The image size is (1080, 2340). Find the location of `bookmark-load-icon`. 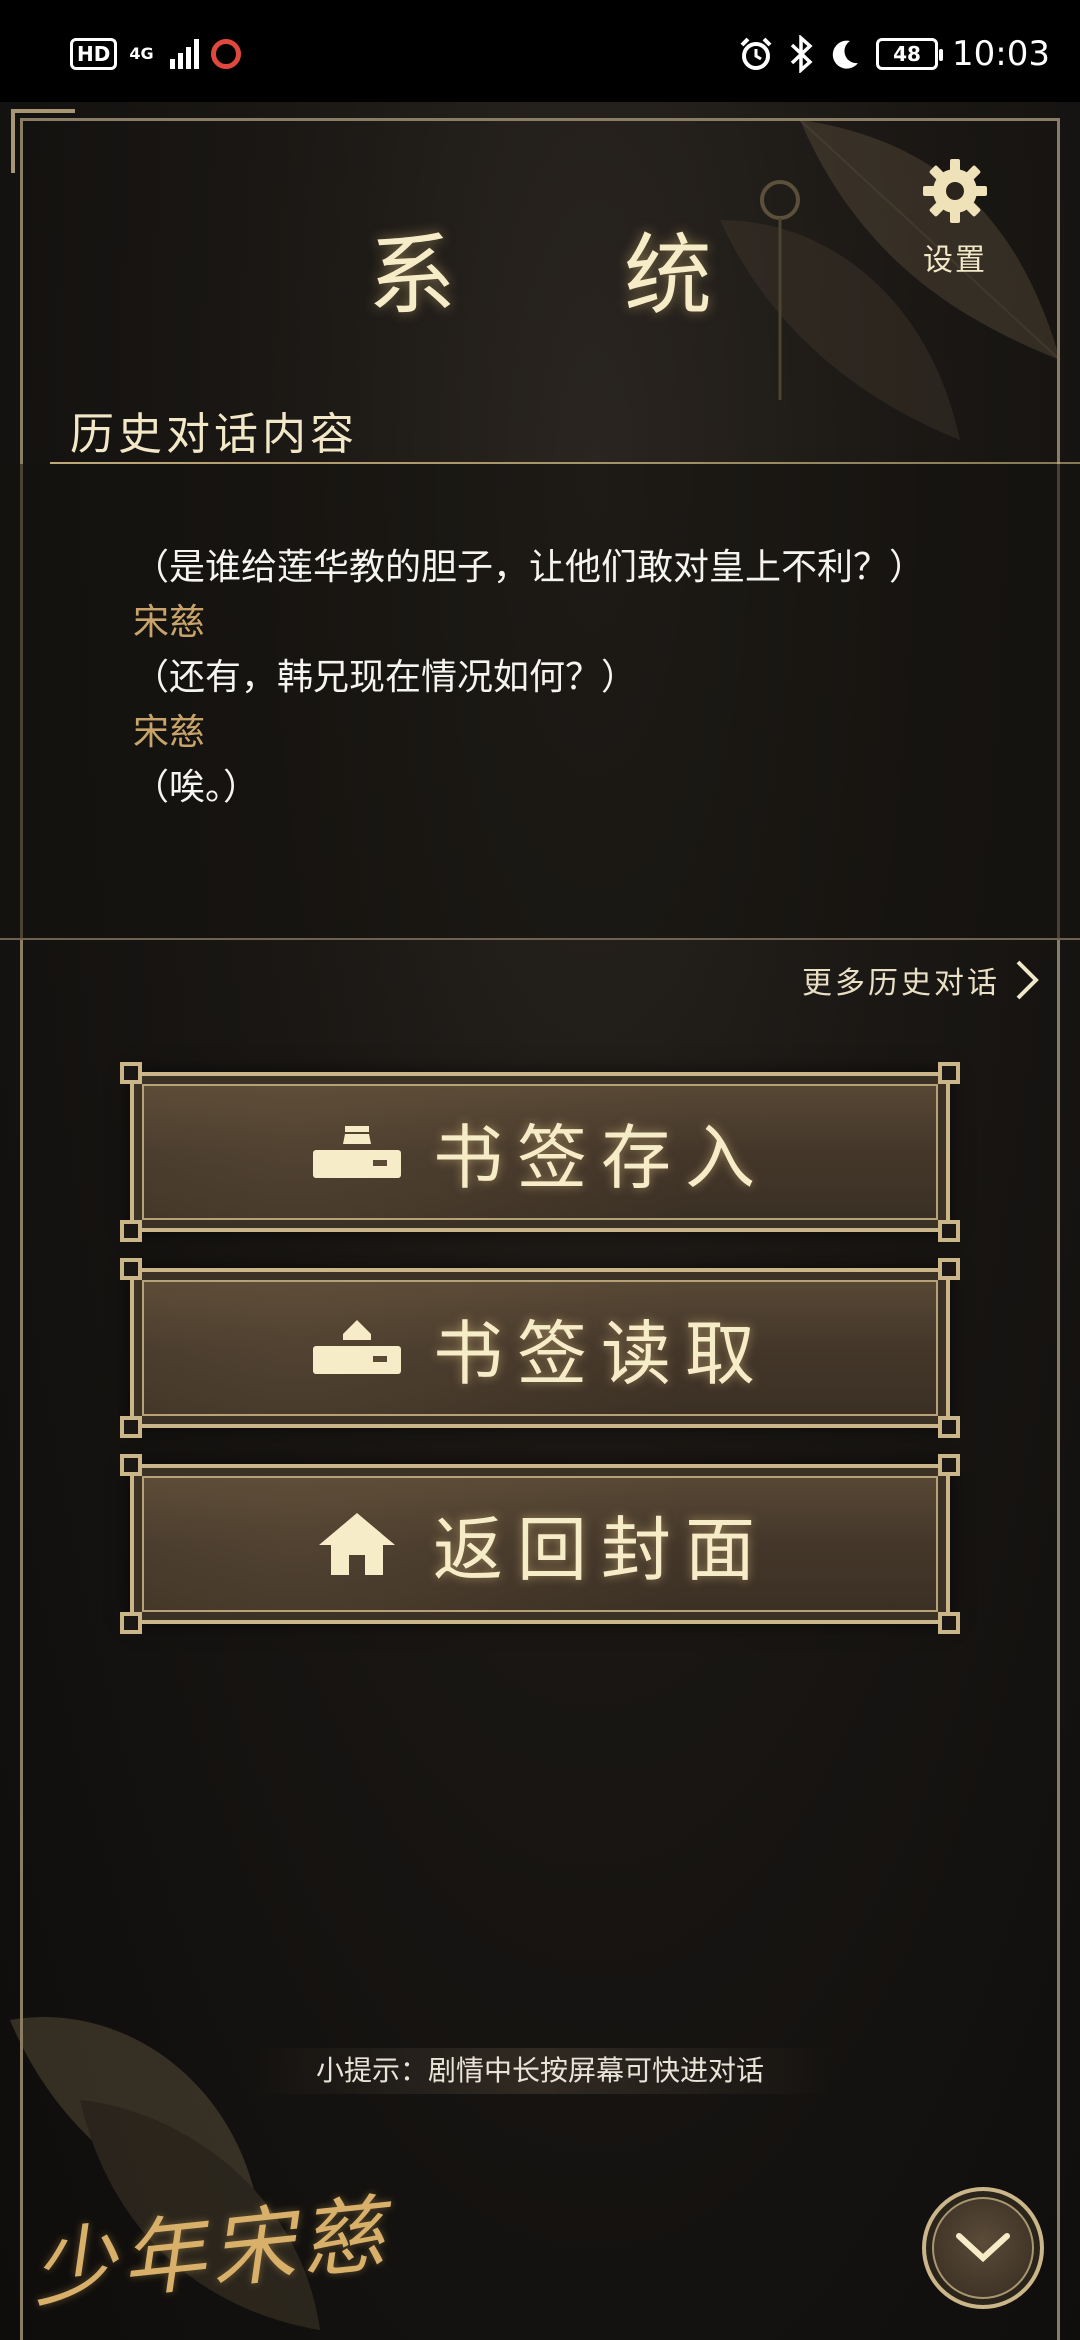

bookmark-load-icon is located at coordinates (357, 1348).